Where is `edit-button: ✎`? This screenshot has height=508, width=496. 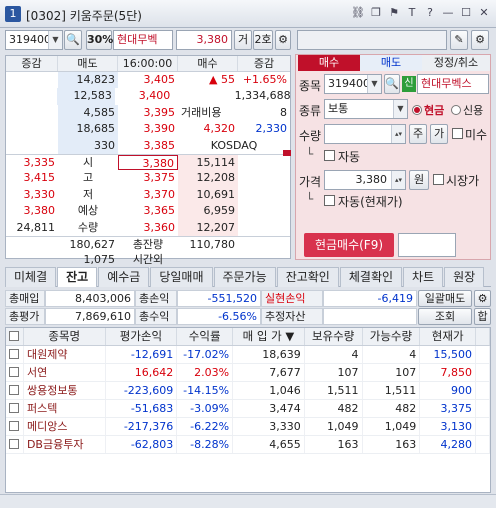
edit-button: ✎ is located at coordinates (459, 40).